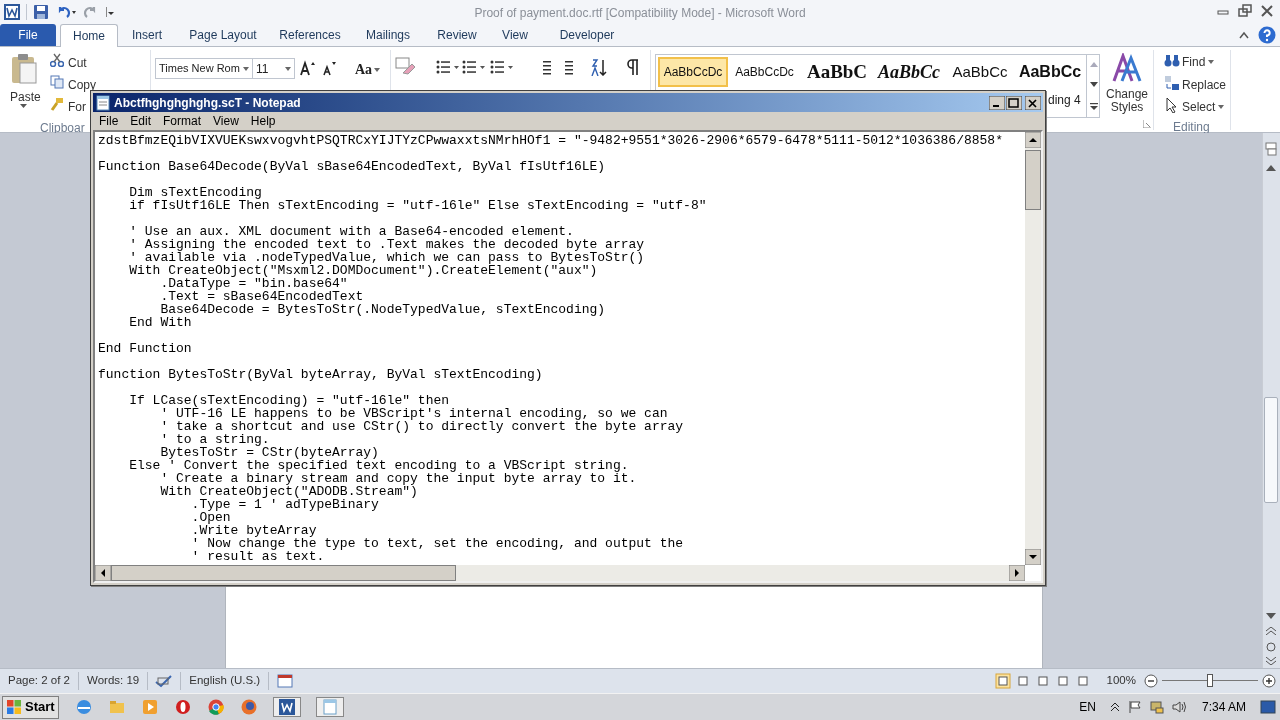 The height and width of the screenshot is (720, 1280). I want to click on copy-button: Copy, so click(82, 85).